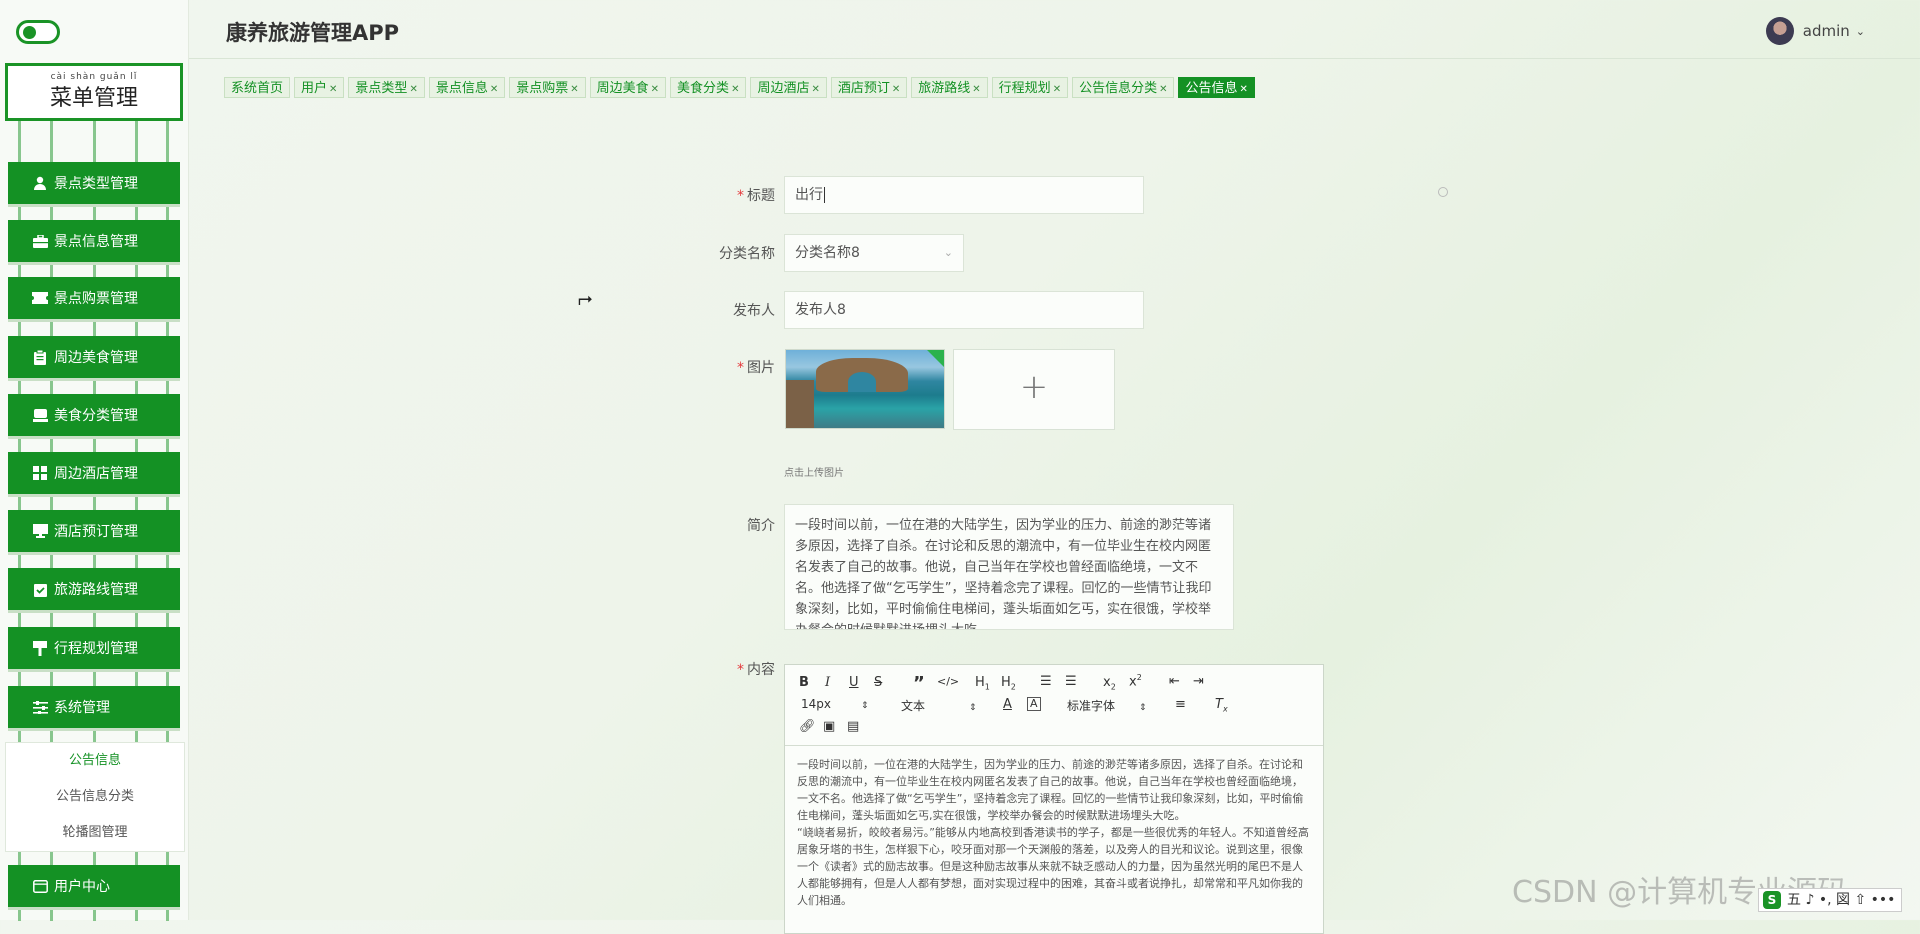 Image resolution: width=1920 pixels, height=934 pixels. I want to click on sidebar-item-food: 周边美食管理, so click(94, 357).